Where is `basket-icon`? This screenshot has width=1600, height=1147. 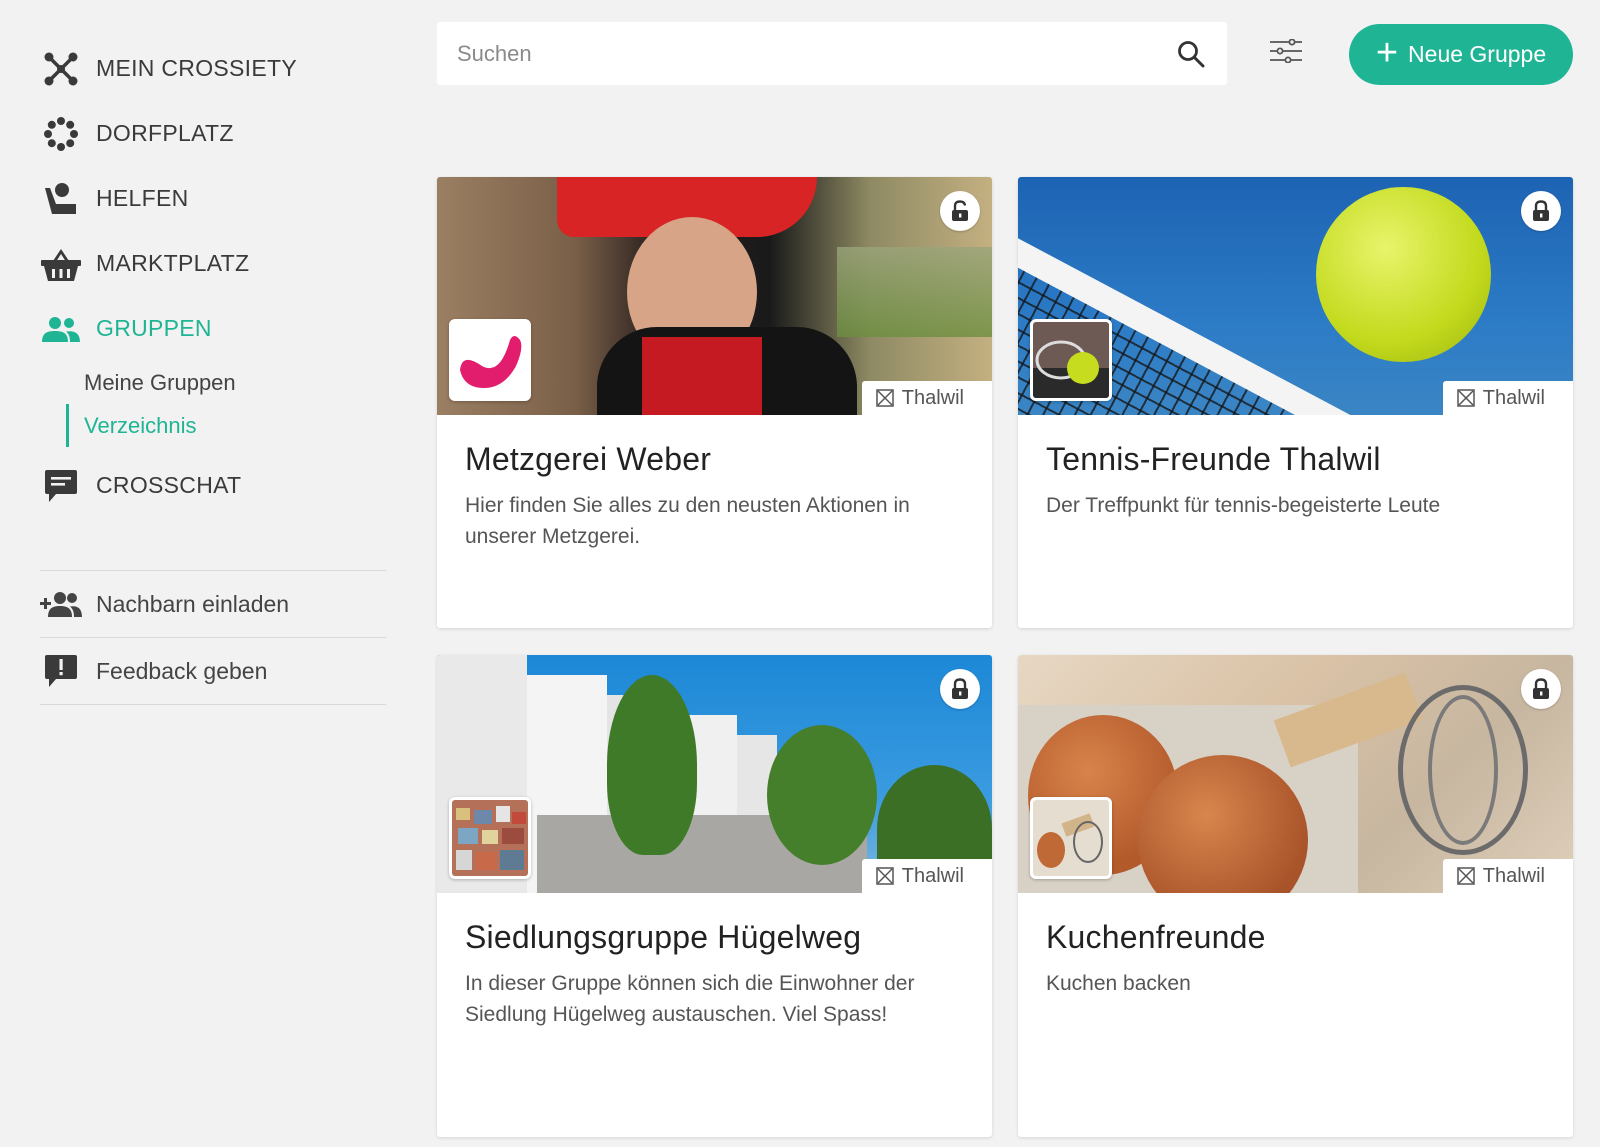 basket-icon is located at coordinates (61, 264).